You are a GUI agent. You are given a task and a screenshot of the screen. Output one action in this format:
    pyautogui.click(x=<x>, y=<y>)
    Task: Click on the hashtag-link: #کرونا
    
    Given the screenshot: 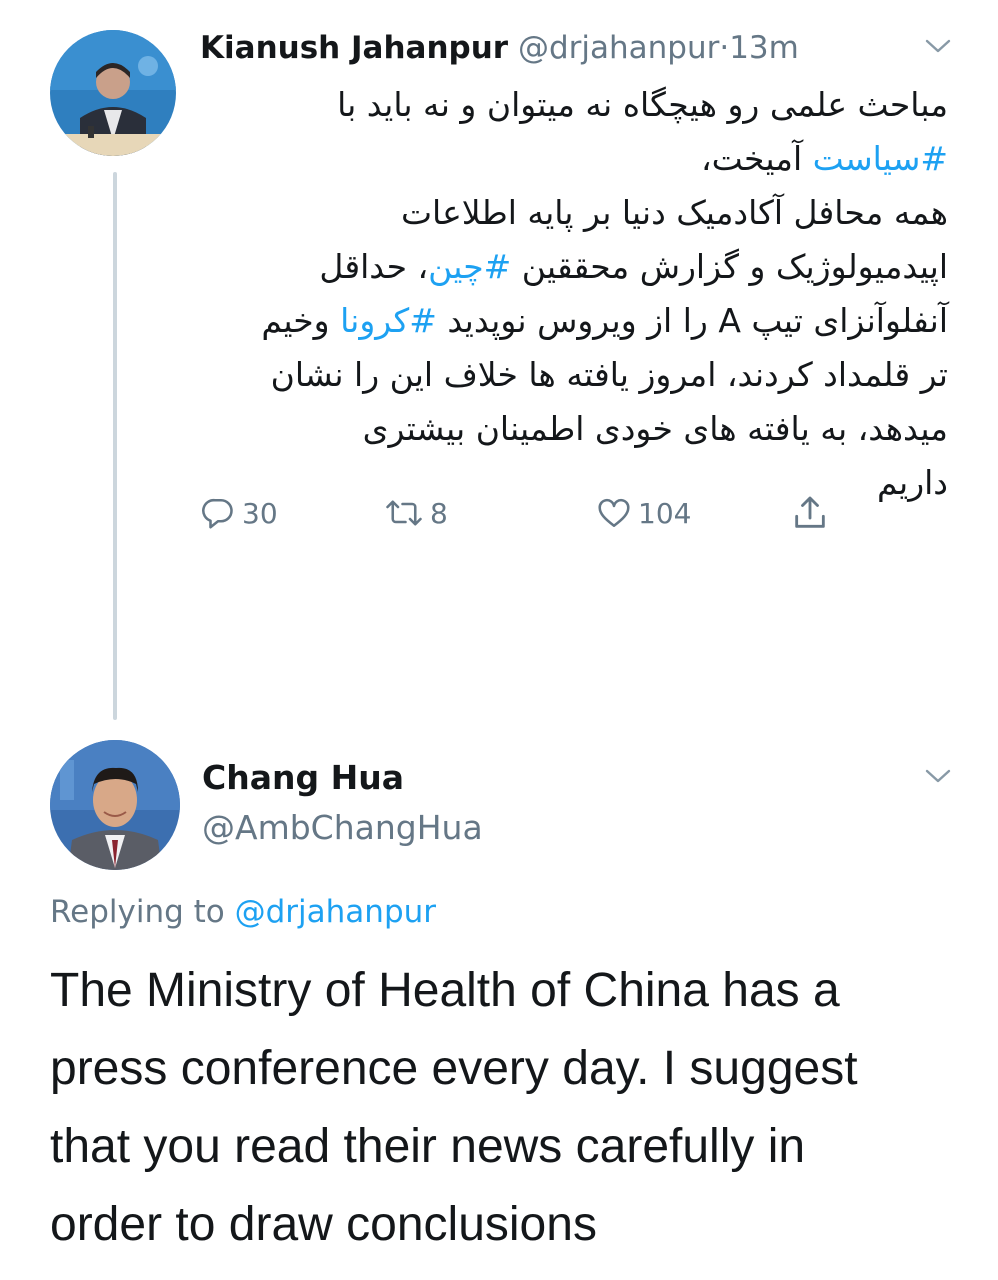 What is the action you would take?
    pyautogui.click(x=388, y=320)
    